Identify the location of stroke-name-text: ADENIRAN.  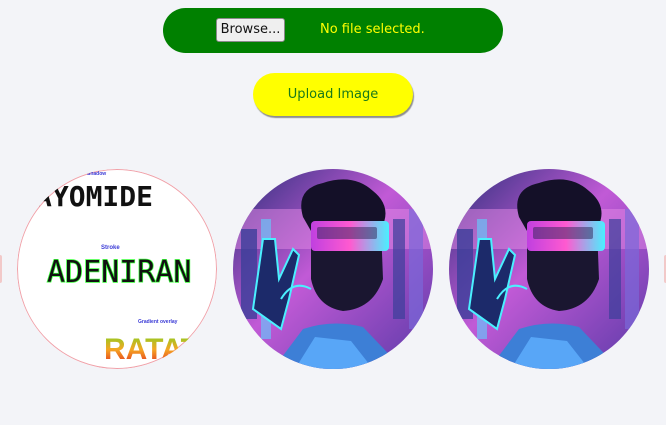
(119, 272).